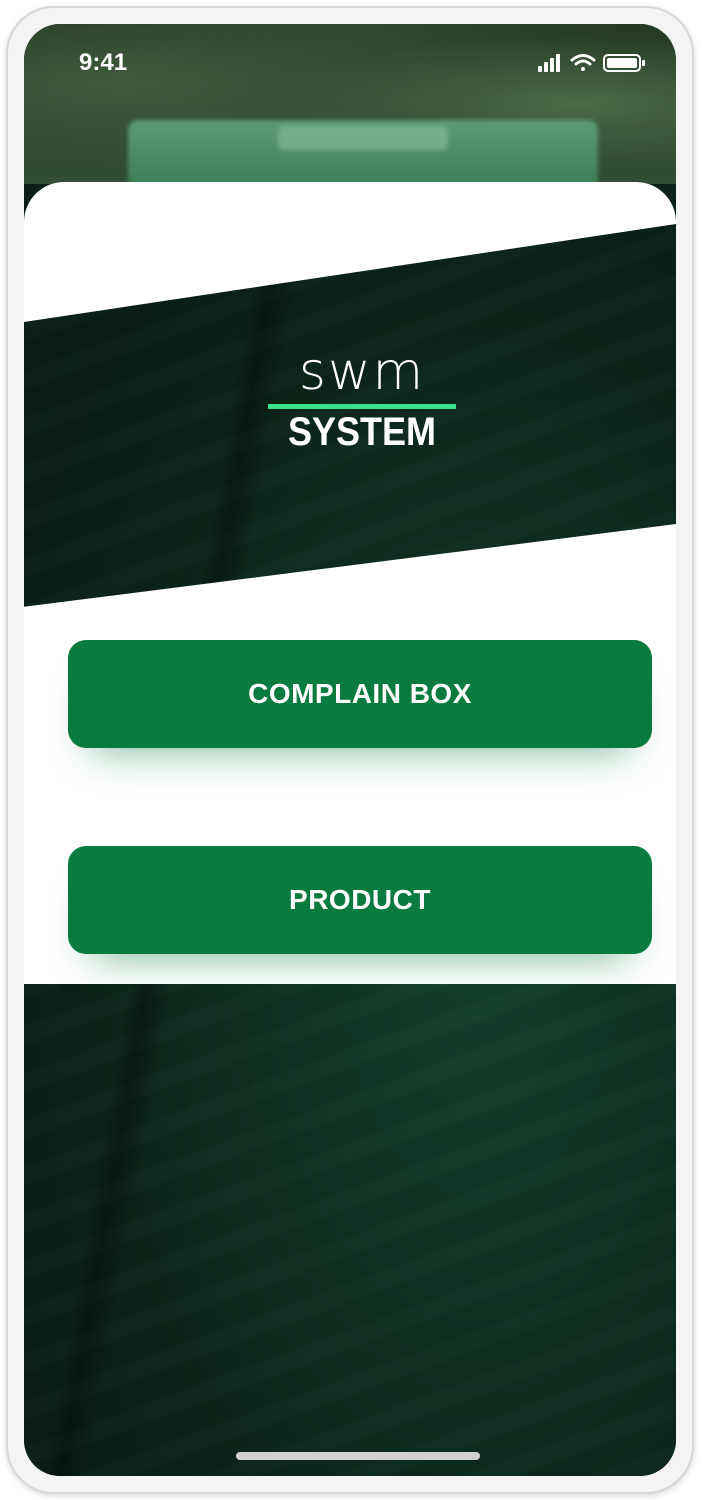 This screenshot has width=702, height=1500. Describe the element at coordinates (360, 694) in the screenshot. I see `complain-box-button: COMPLAIN BOX` at that location.